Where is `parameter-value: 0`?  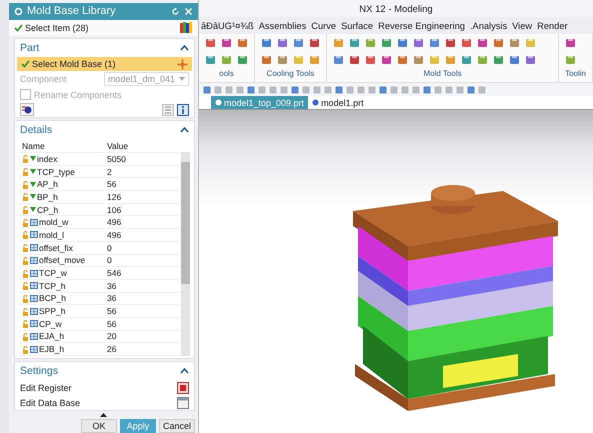 parameter-value: 0 is located at coordinates (109, 247).